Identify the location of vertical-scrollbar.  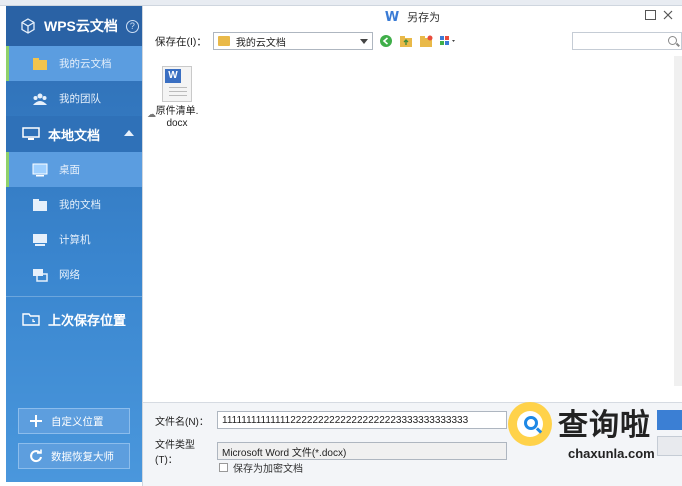
(678, 221).